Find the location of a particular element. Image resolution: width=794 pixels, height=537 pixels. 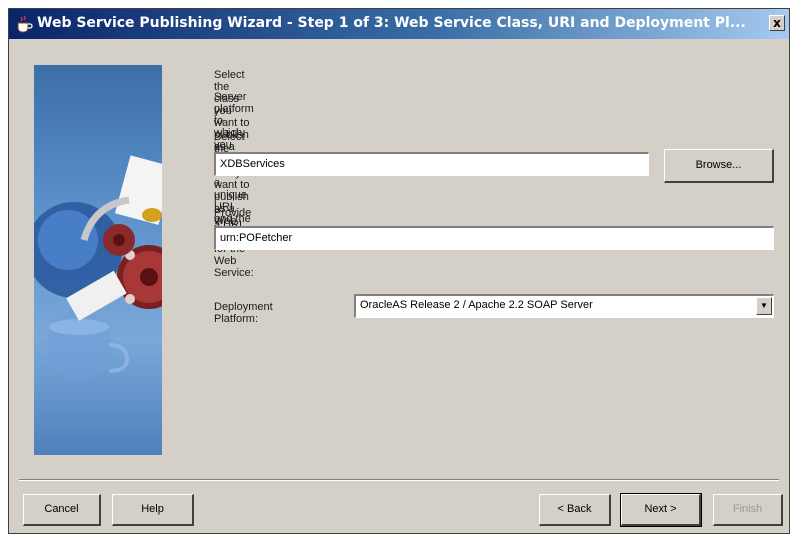

finish-button: Finish is located at coordinates (748, 510).